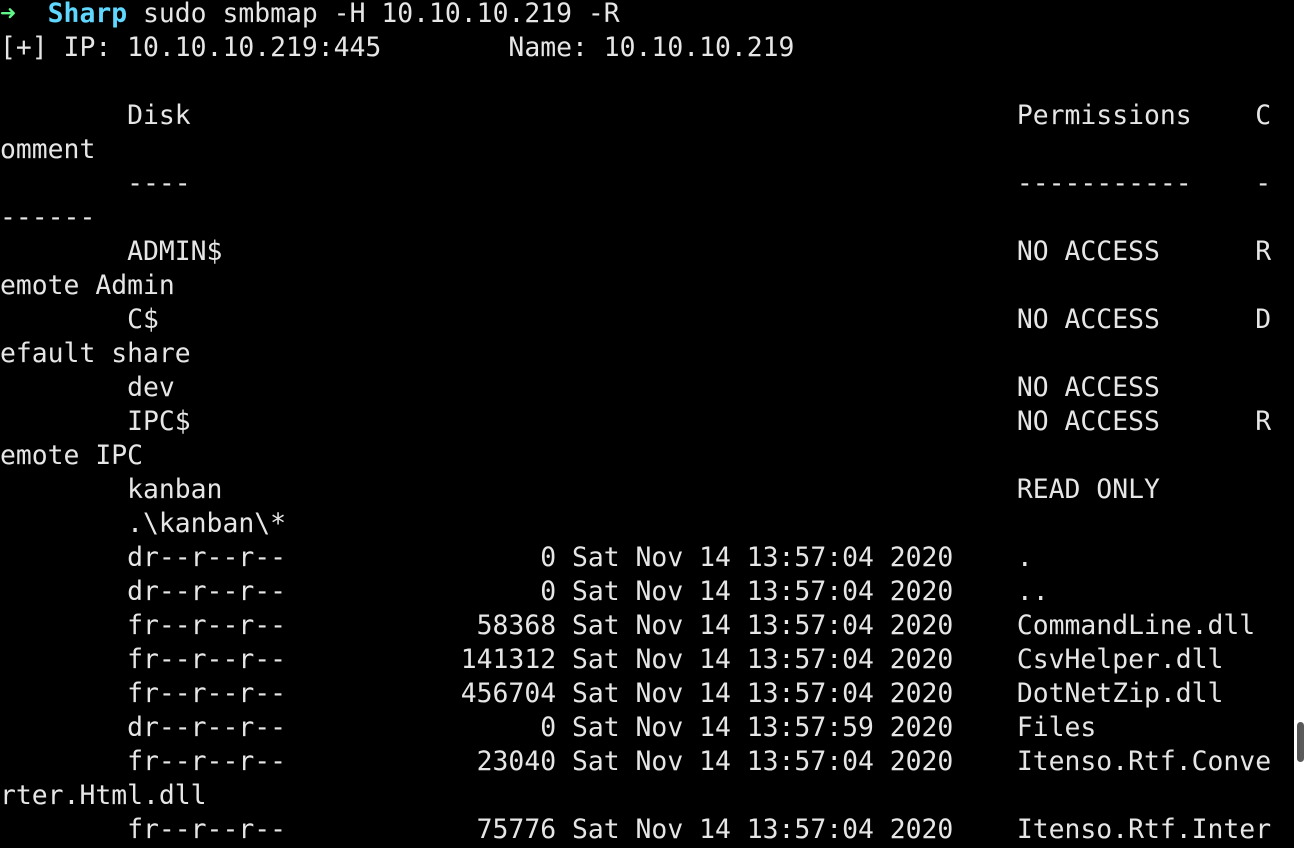  What do you see at coordinates (1301, 424) in the screenshot?
I see `scrollbar` at bounding box center [1301, 424].